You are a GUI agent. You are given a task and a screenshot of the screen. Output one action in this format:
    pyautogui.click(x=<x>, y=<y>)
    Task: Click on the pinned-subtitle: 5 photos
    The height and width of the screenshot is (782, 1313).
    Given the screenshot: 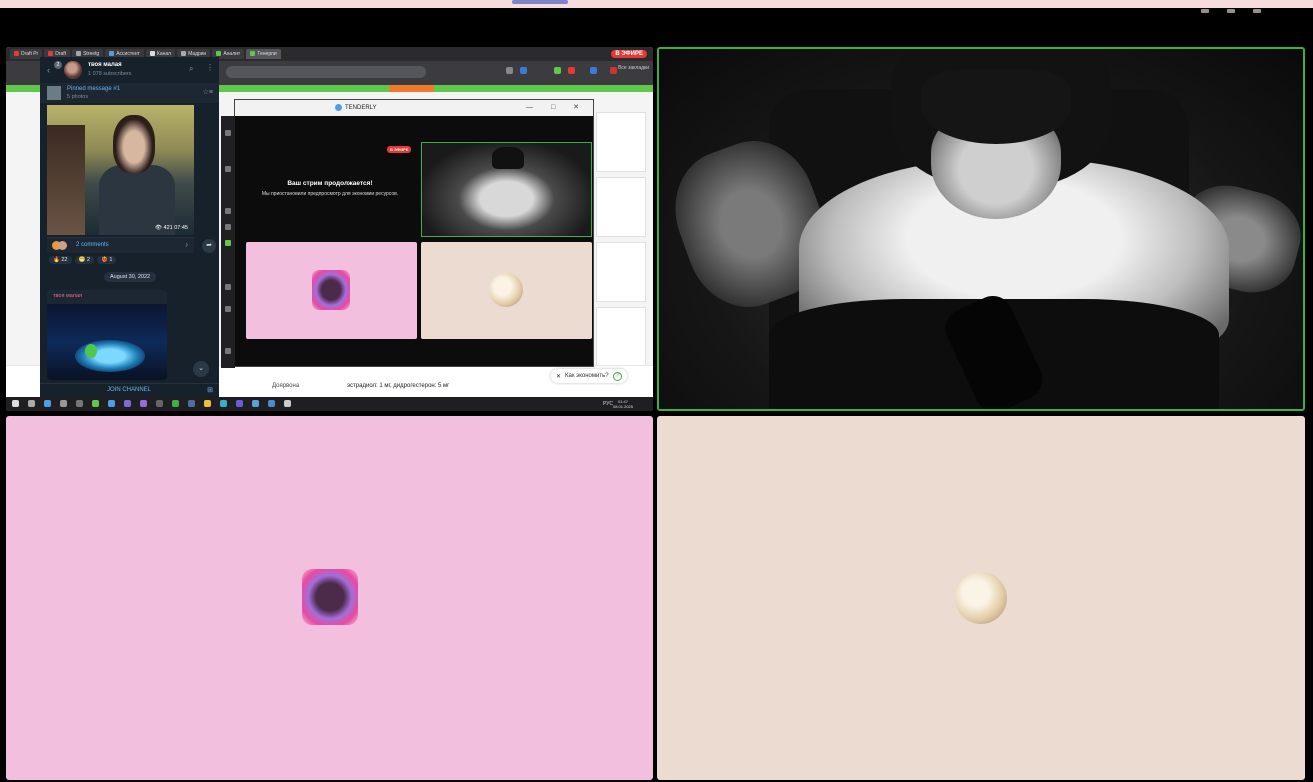 What is the action you would take?
    pyautogui.click(x=78, y=97)
    